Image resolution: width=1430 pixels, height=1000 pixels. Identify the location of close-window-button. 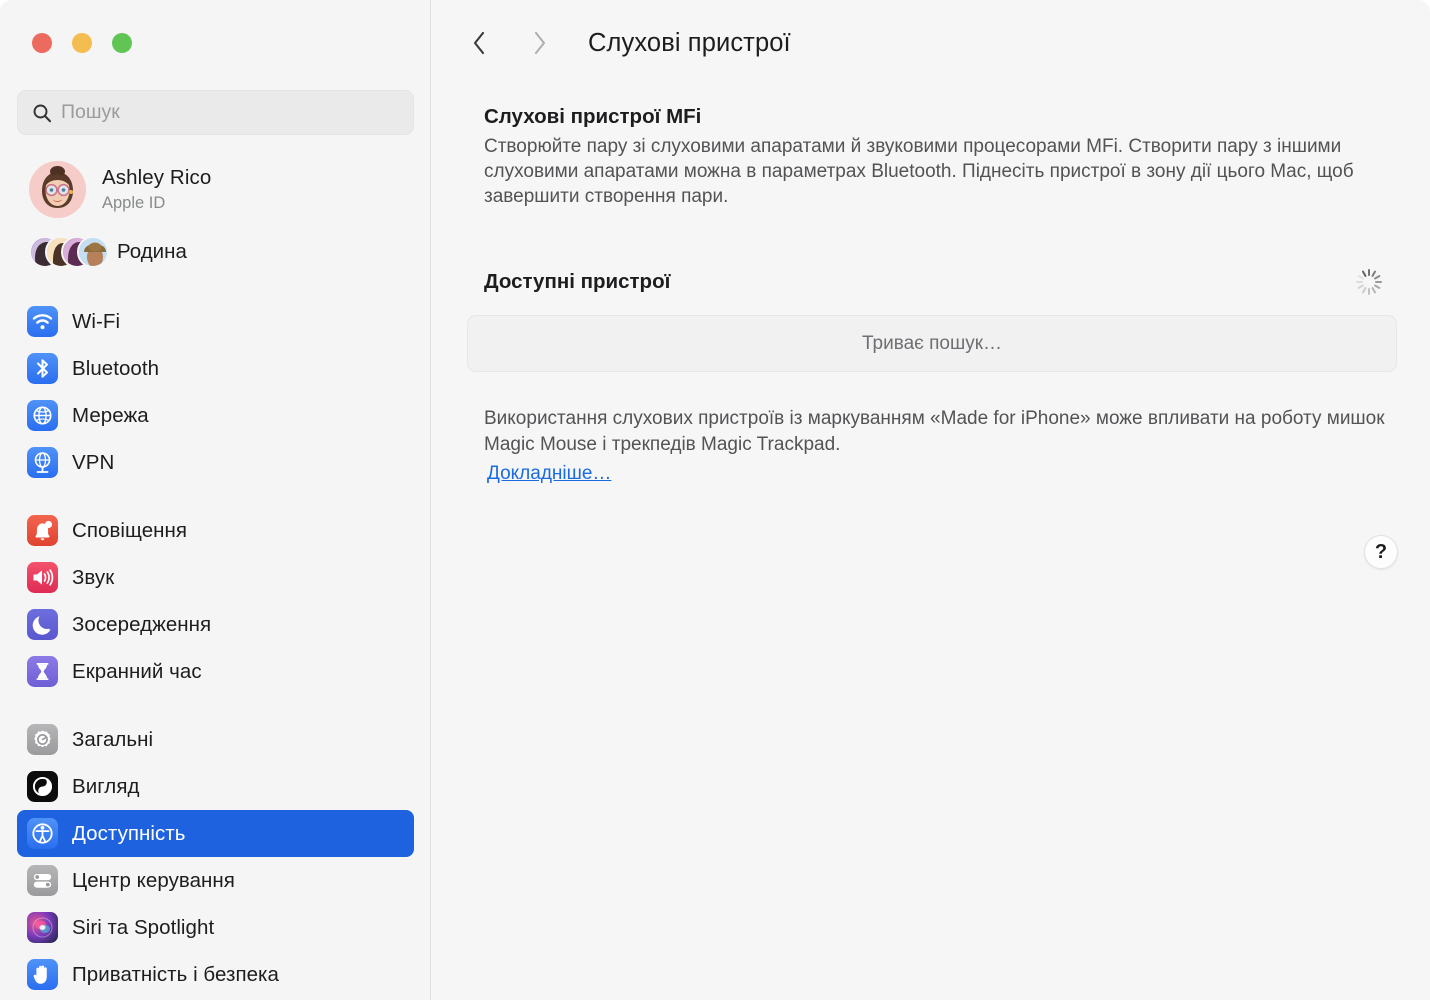
(42, 43).